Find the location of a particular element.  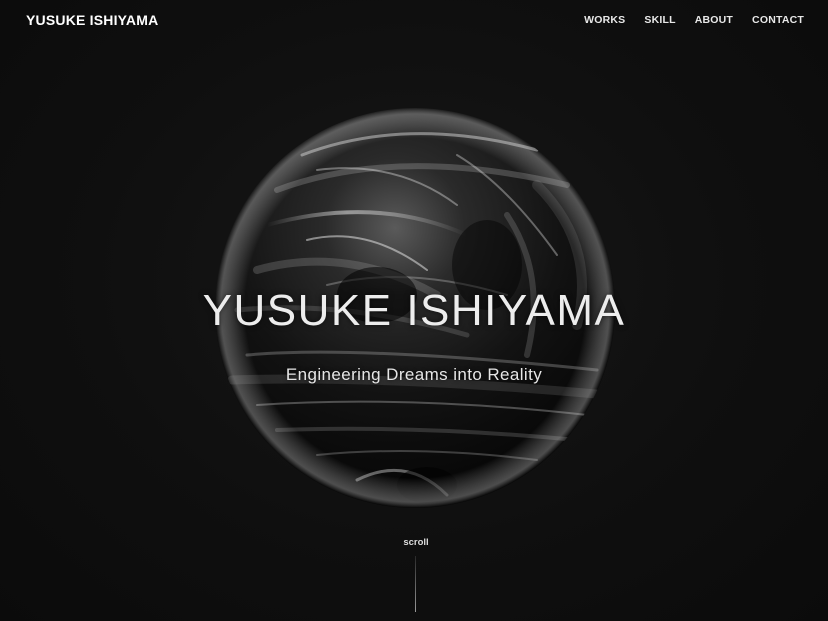

scroll-indicator-label: scroll is located at coordinates (414, 542).